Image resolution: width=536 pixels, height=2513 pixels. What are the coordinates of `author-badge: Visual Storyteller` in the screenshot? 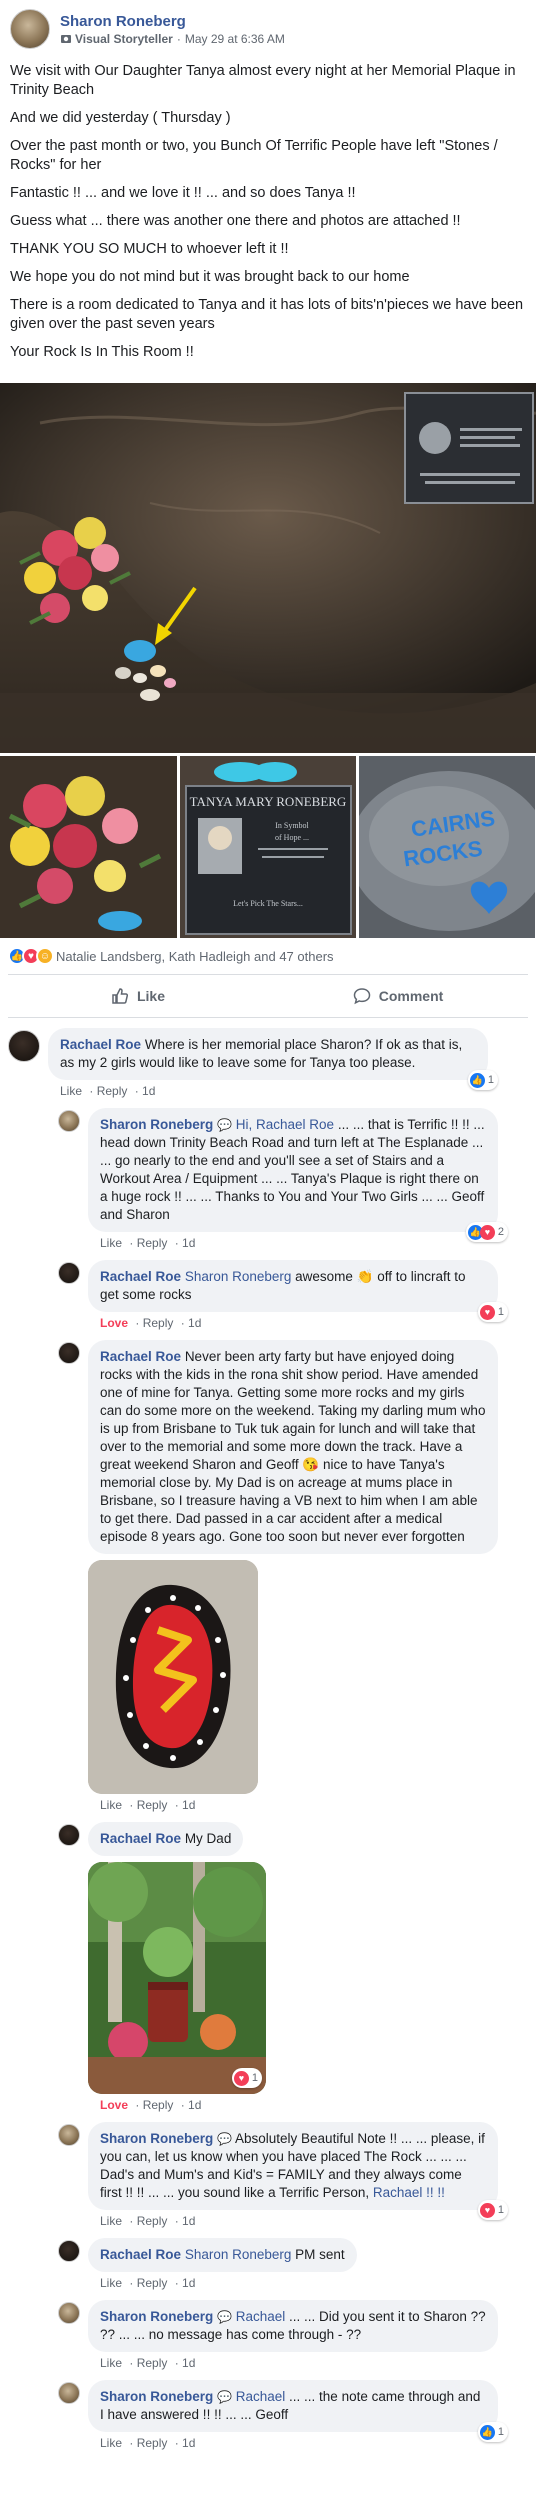 It's located at (124, 39).